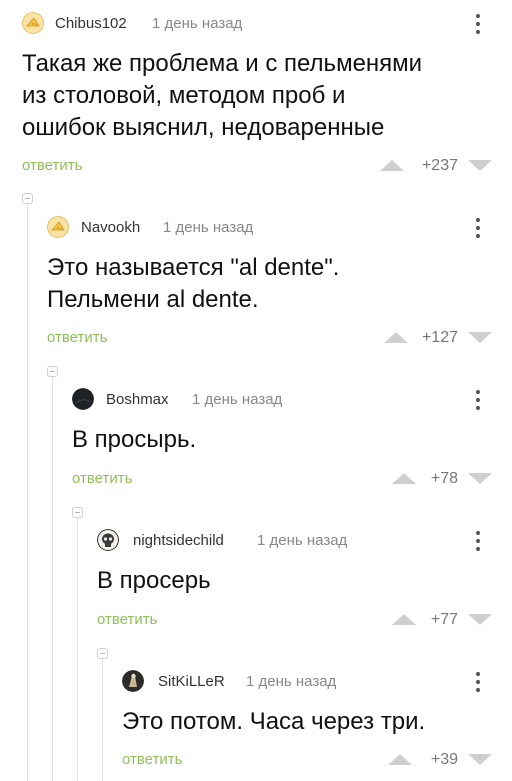 This screenshot has height=781, width=512. What do you see at coordinates (193, 267) in the screenshot?
I see `comment-text-line: Это называется "al dente".` at bounding box center [193, 267].